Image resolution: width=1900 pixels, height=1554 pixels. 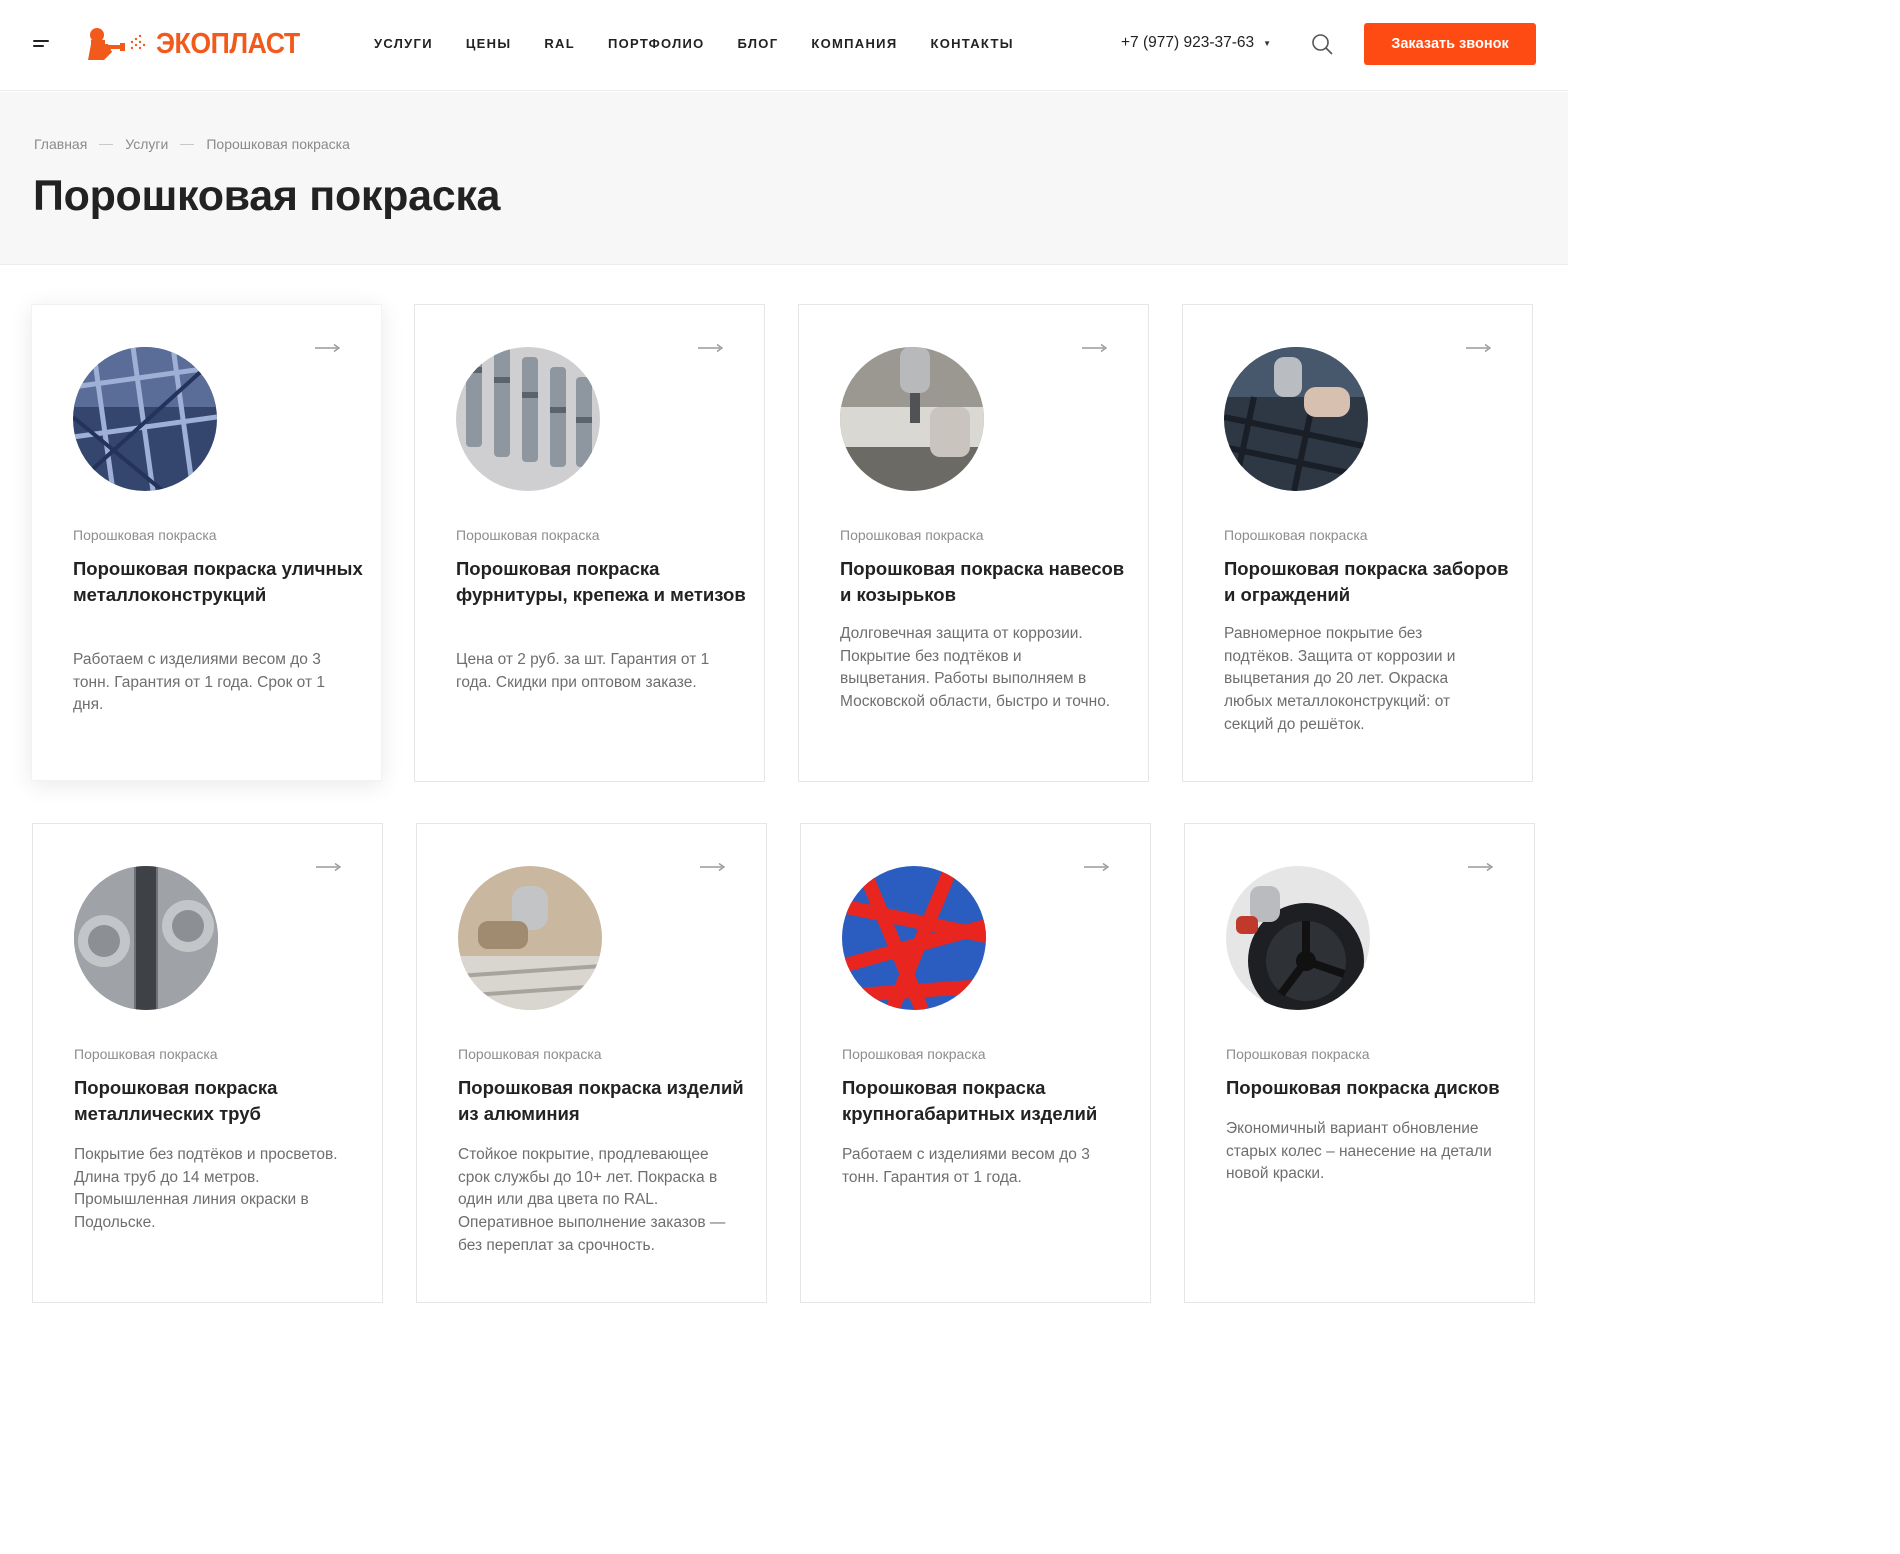 I want to click on chevron-down-icon: ▼, so click(x=1267, y=43).